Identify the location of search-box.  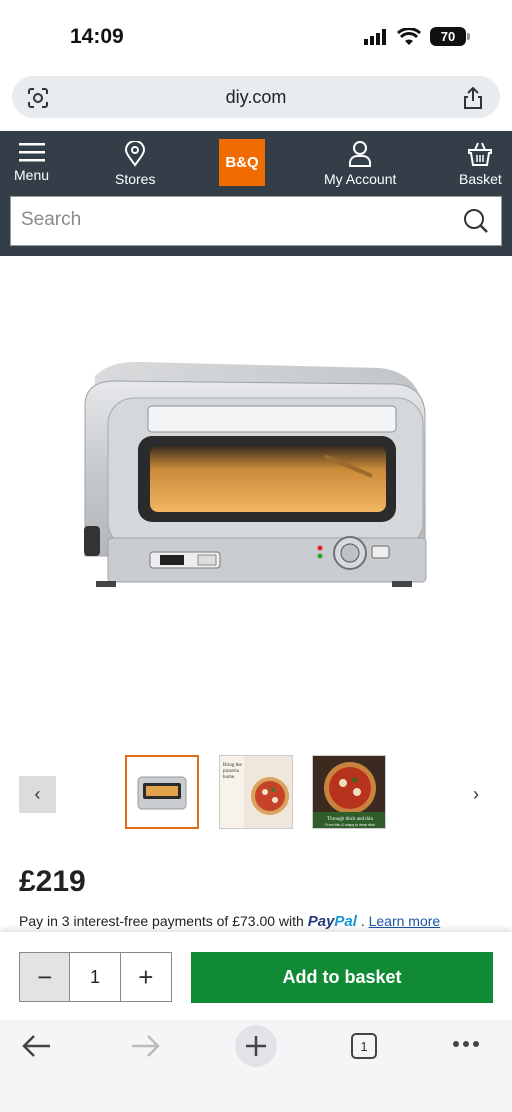
(256, 221).